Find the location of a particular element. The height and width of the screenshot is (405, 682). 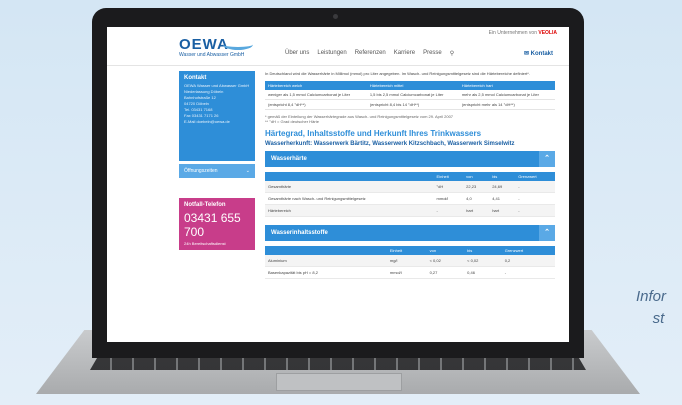

table-row: Härtebereich - hart hart - is located at coordinates (410, 210).